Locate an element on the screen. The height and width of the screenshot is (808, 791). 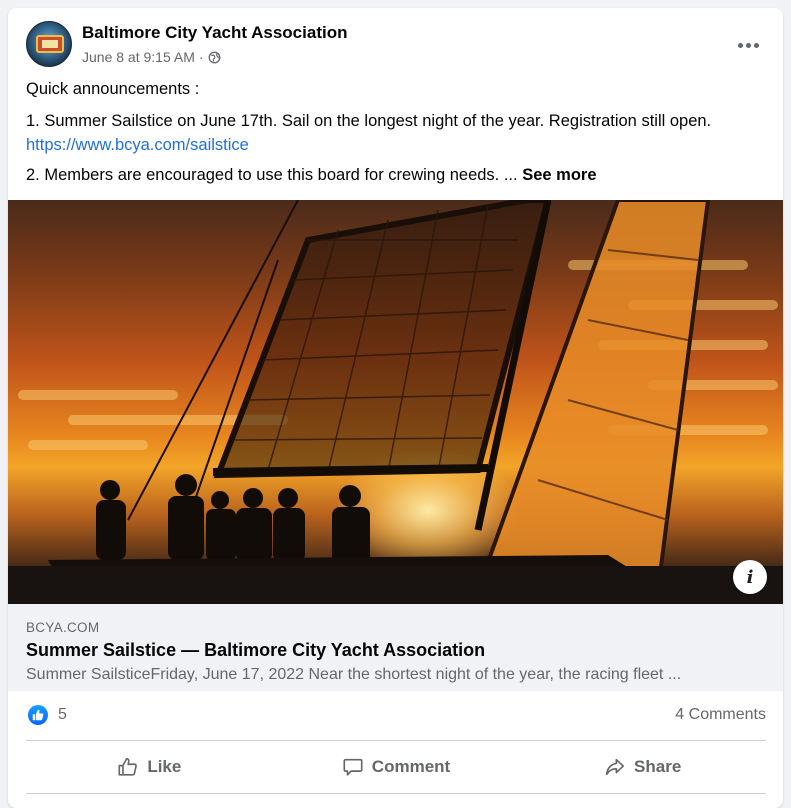
share-label: Share is located at coordinates (658, 766).